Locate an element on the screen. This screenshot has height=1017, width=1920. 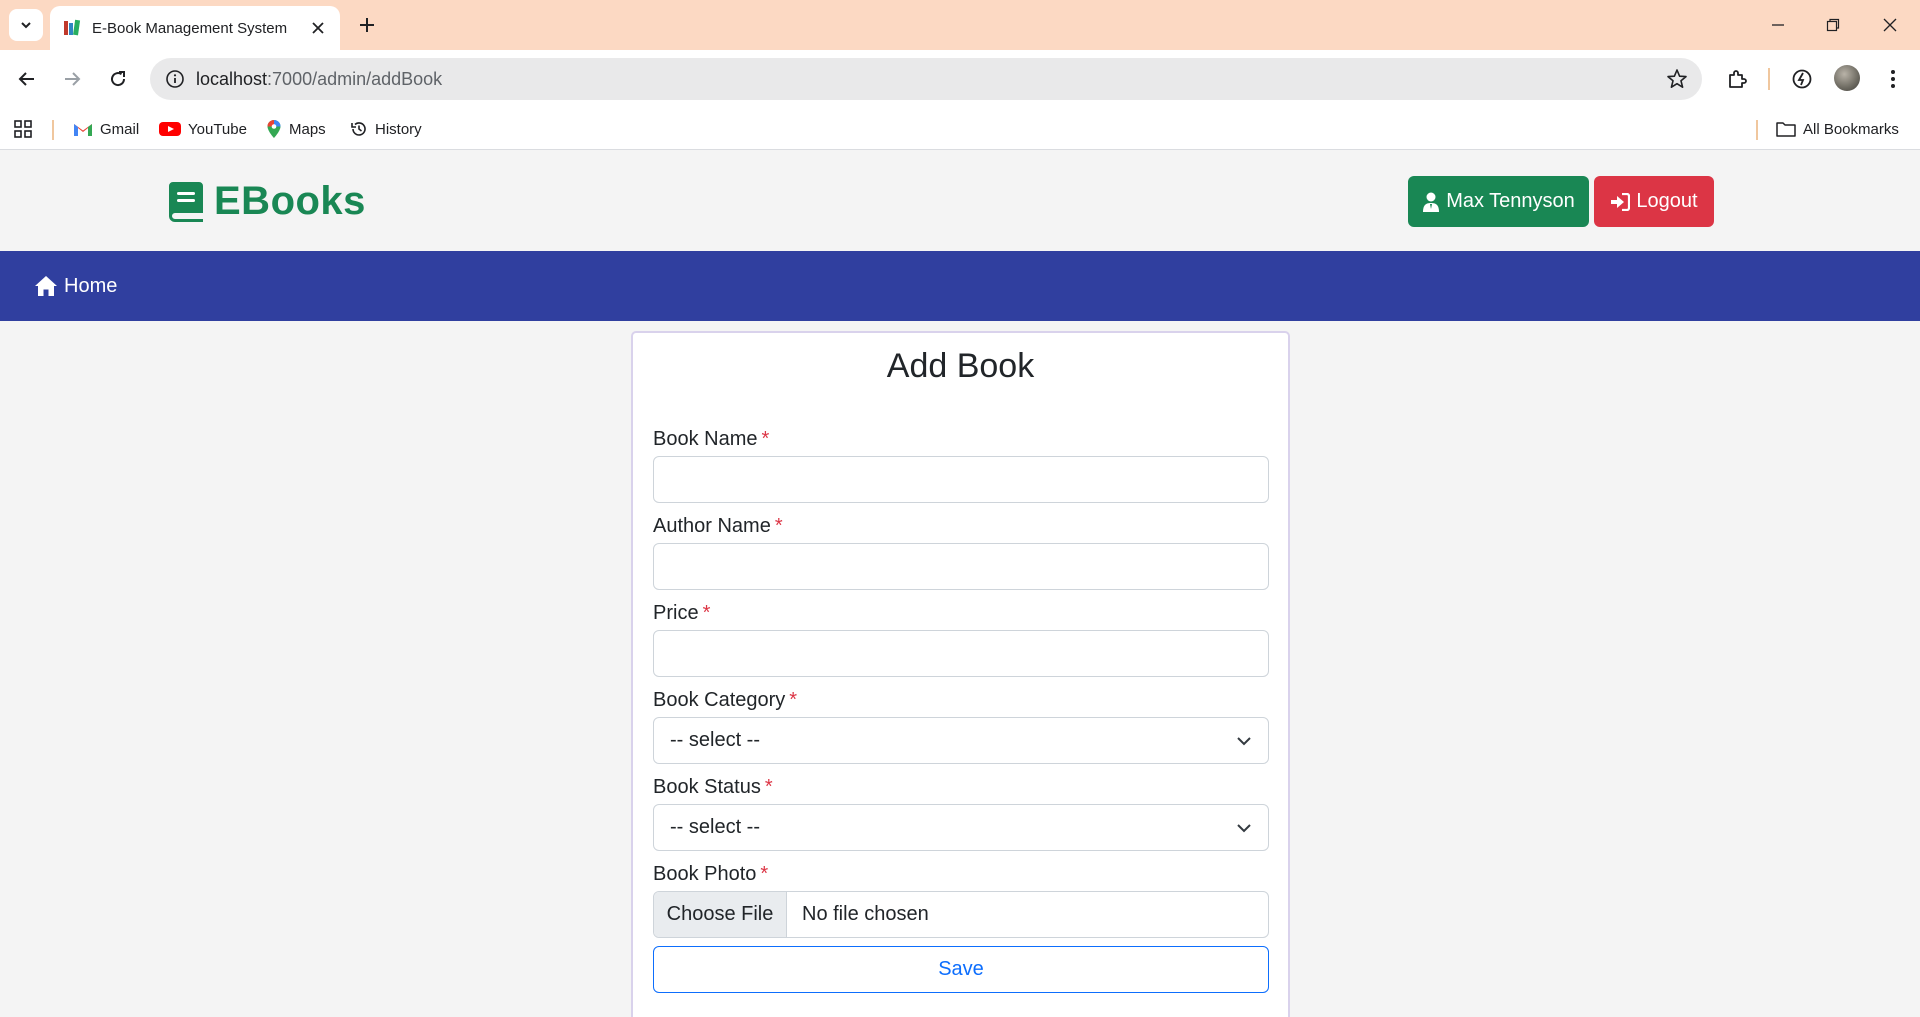
brand-name: EBooks is located at coordinates (290, 201).